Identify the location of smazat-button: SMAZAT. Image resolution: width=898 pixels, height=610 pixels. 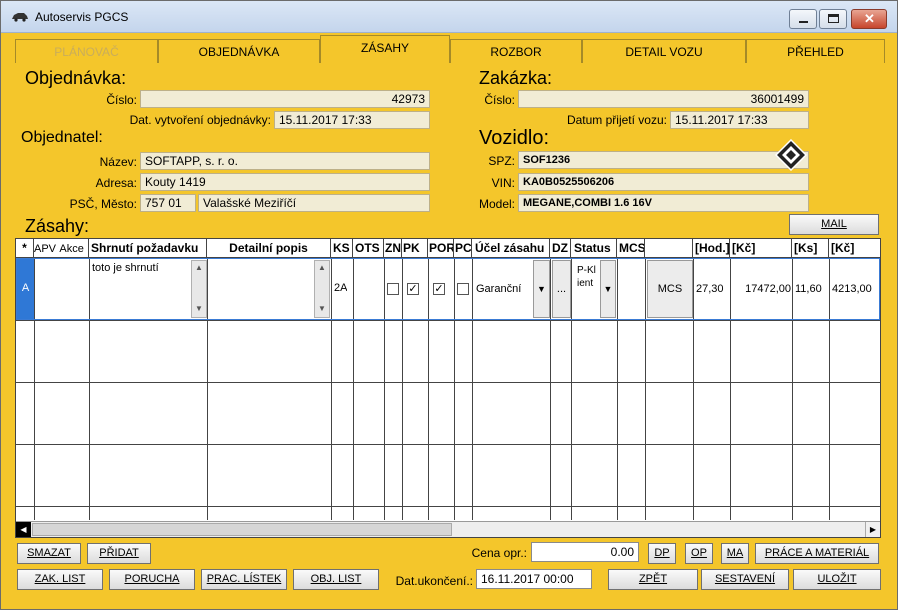
(49, 553).